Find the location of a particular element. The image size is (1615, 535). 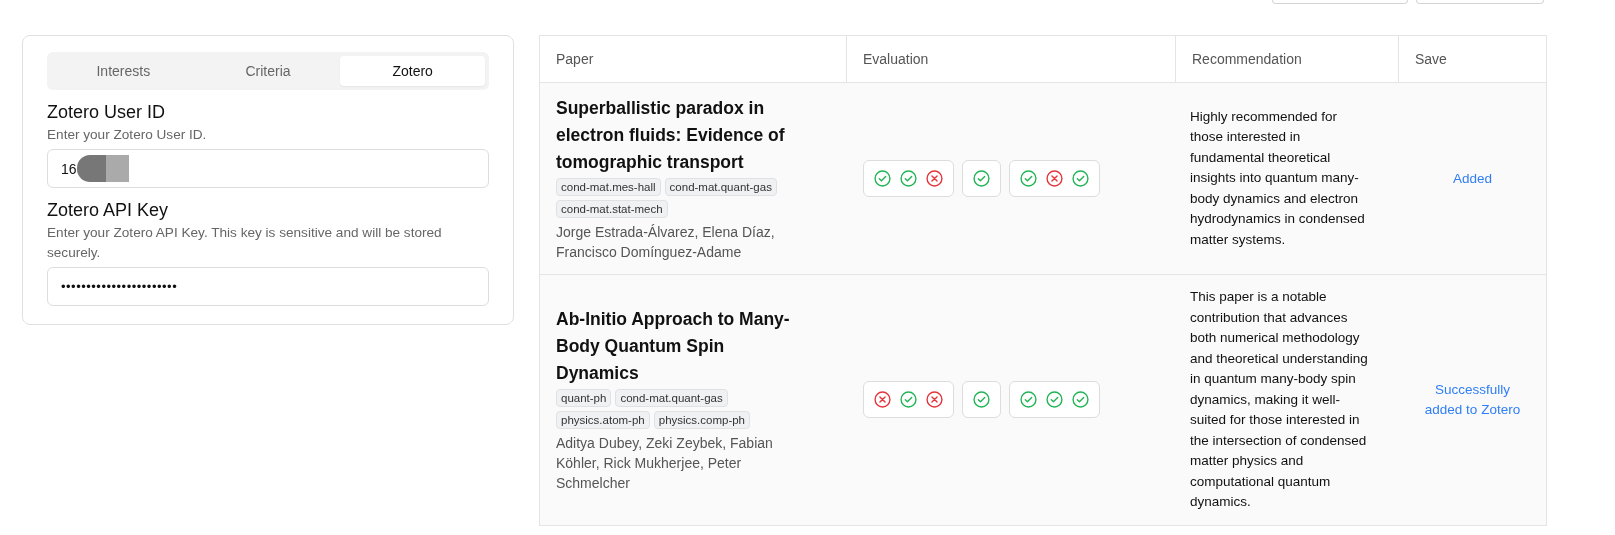

field-hint: Enter your Zotero User ID. is located at coordinates (127, 135).